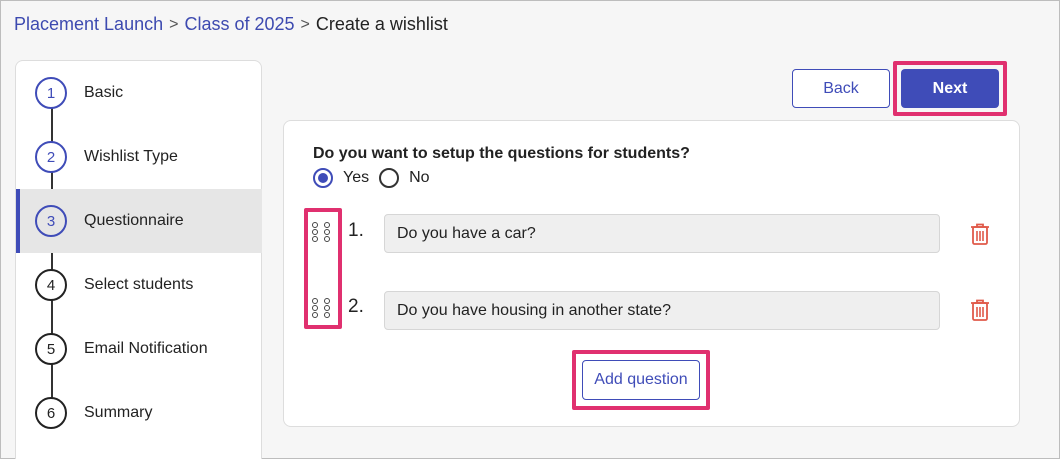 Image resolution: width=1060 pixels, height=459 pixels. What do you see at coordinates (131, 156) in the screenshot?
I see `step-label: Wishlist Type` at bounding box center [131, 156].